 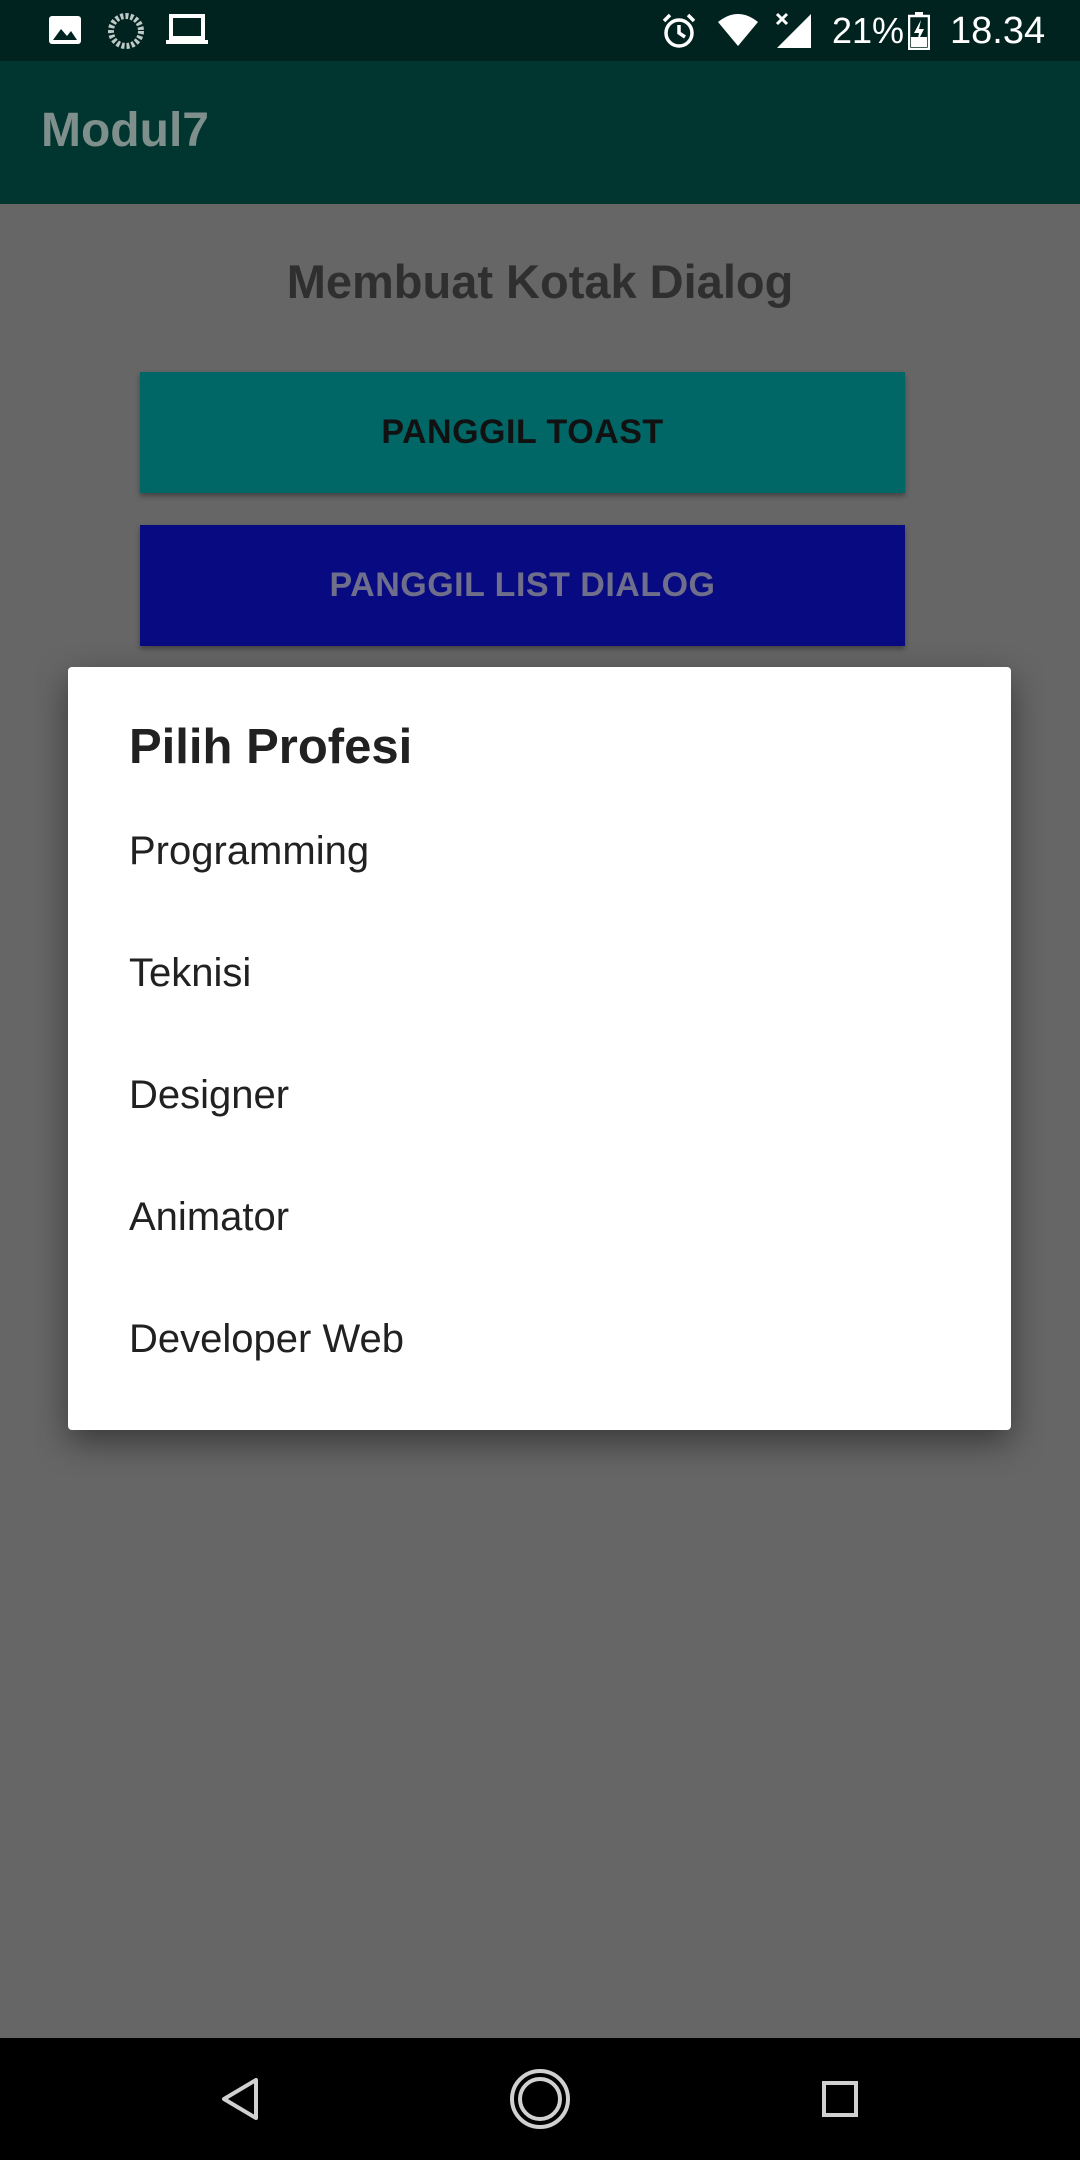 I want to click on dialog-title: Pilih Profesi, so click(x=271, y=747).